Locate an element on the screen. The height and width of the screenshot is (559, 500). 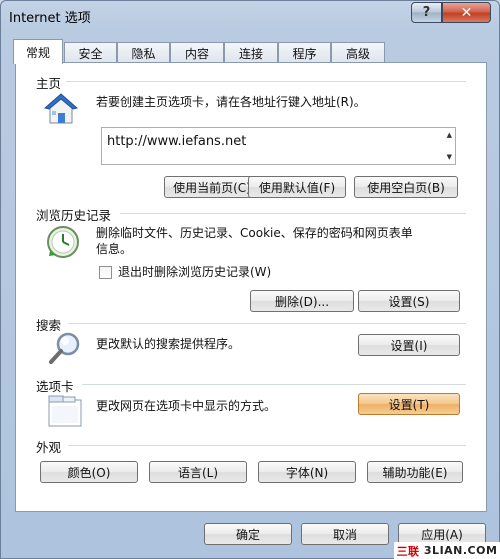
close-icon: ✕ is located at coordinates (466, 12).